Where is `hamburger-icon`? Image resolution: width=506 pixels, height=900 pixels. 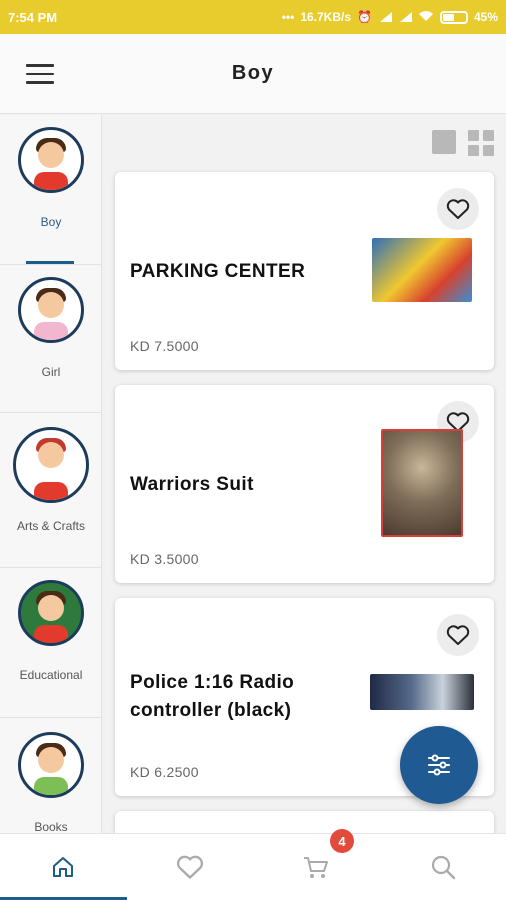
hamburger-icon is located at coordinates (40, 74).